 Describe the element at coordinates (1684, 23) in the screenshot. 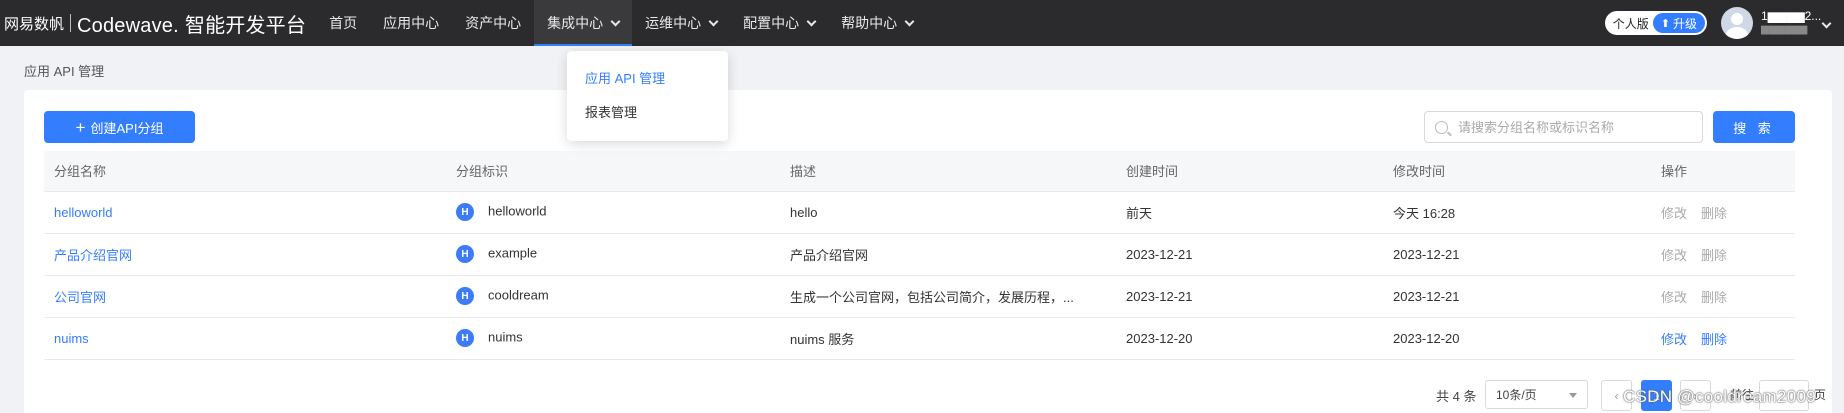

I see `upgrade-label: 升级` at that location.